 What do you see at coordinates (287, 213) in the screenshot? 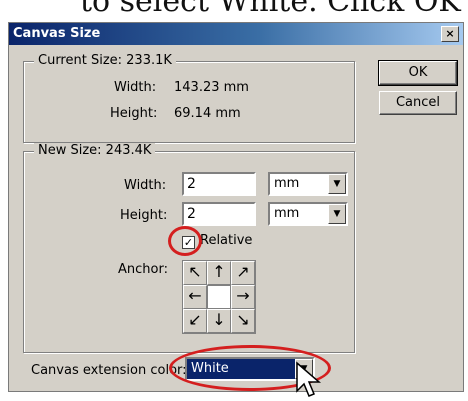
I see `height-unit-value: mm` at bounding box center [287, 213].